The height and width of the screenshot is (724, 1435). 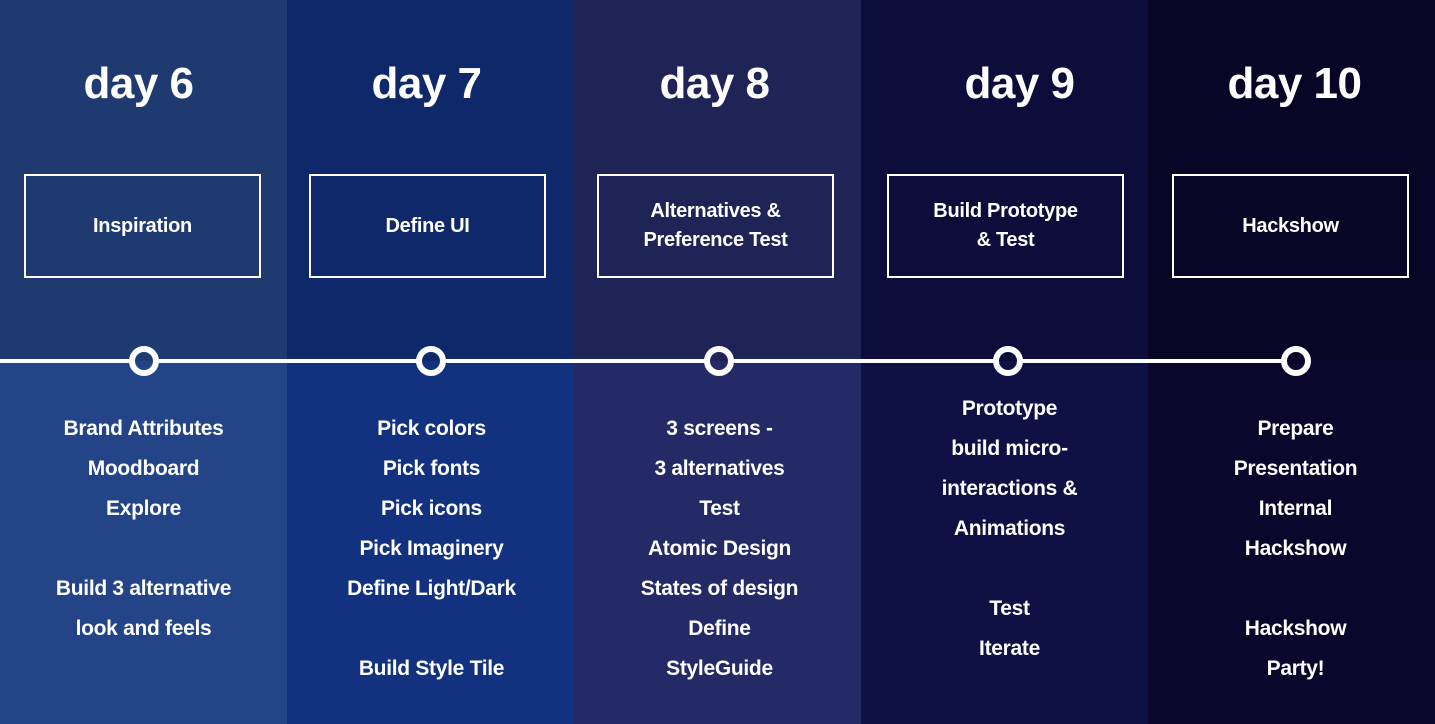 I want to click on task-item: build micro-, so click(x=1009, y=448).